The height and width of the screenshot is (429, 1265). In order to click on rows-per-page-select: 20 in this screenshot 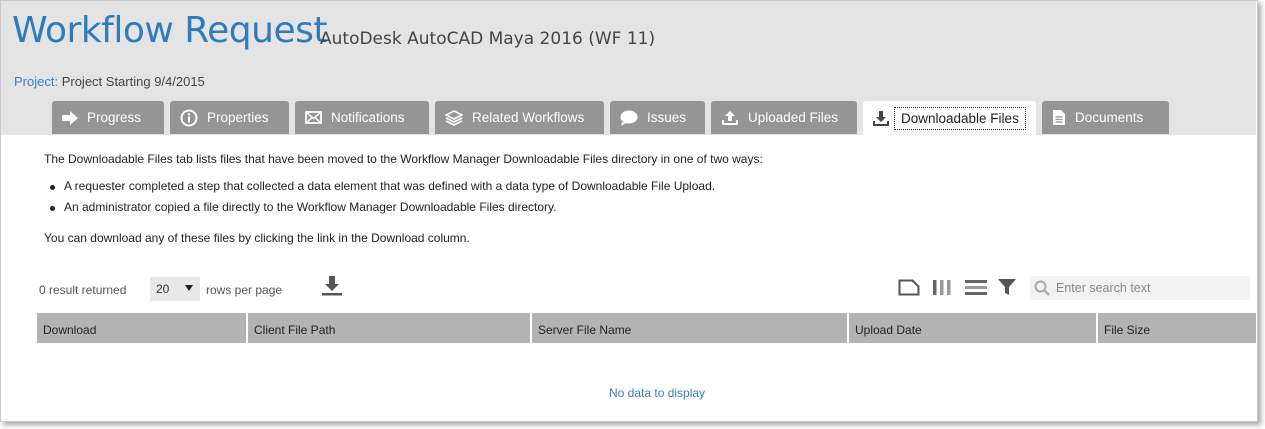, I will do `click(175, 289)`.